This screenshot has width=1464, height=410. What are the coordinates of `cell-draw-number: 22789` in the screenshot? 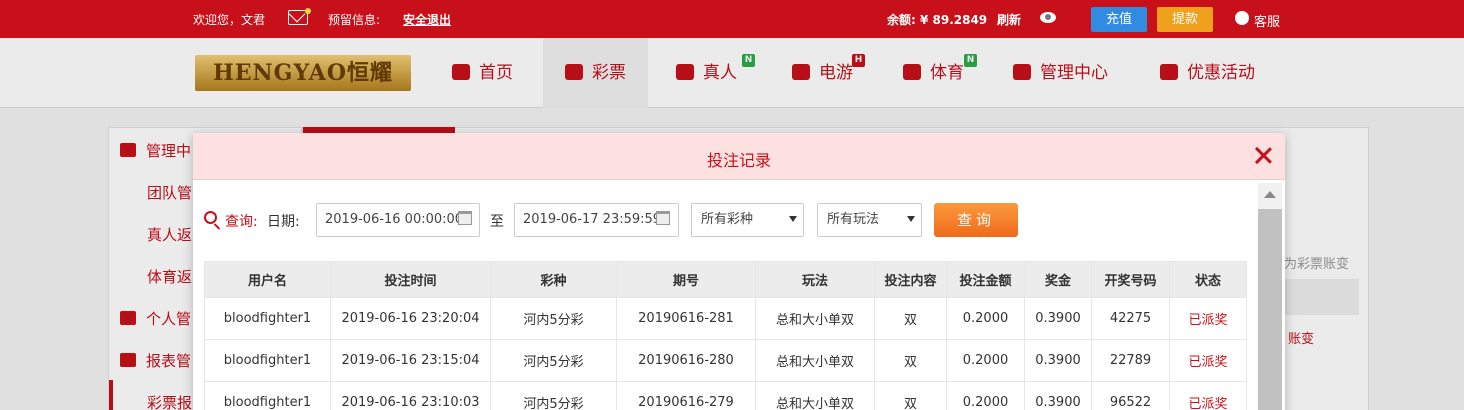 It's located at (1130, 360).